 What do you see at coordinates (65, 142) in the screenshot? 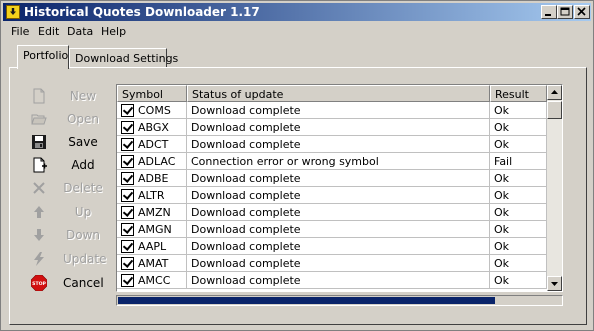
I see `save-button: Save` at bounding box center [65, 142].